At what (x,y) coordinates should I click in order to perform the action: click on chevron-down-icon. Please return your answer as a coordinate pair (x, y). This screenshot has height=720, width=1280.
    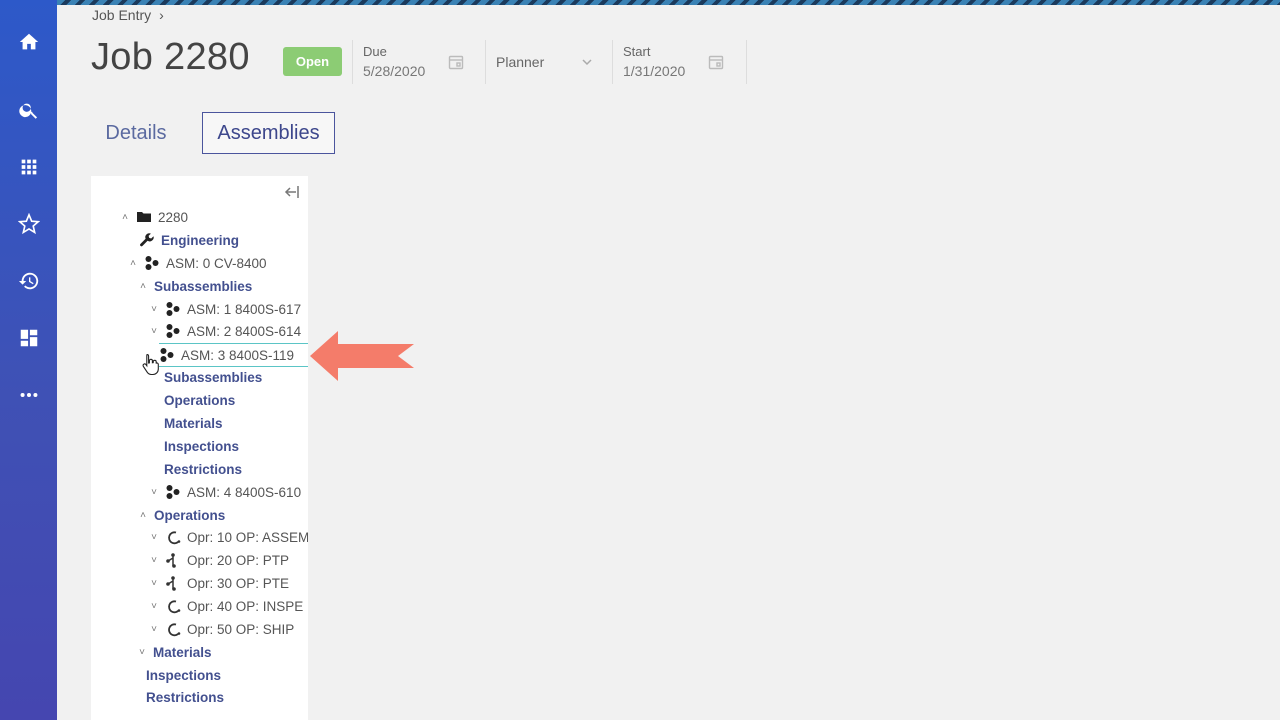
    Looking at the image, I should click on (587, 61).